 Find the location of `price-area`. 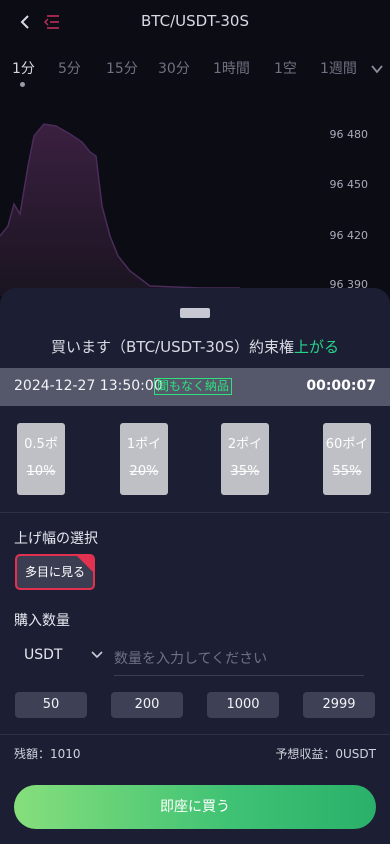

price-area is located at coordinates (120, 210).